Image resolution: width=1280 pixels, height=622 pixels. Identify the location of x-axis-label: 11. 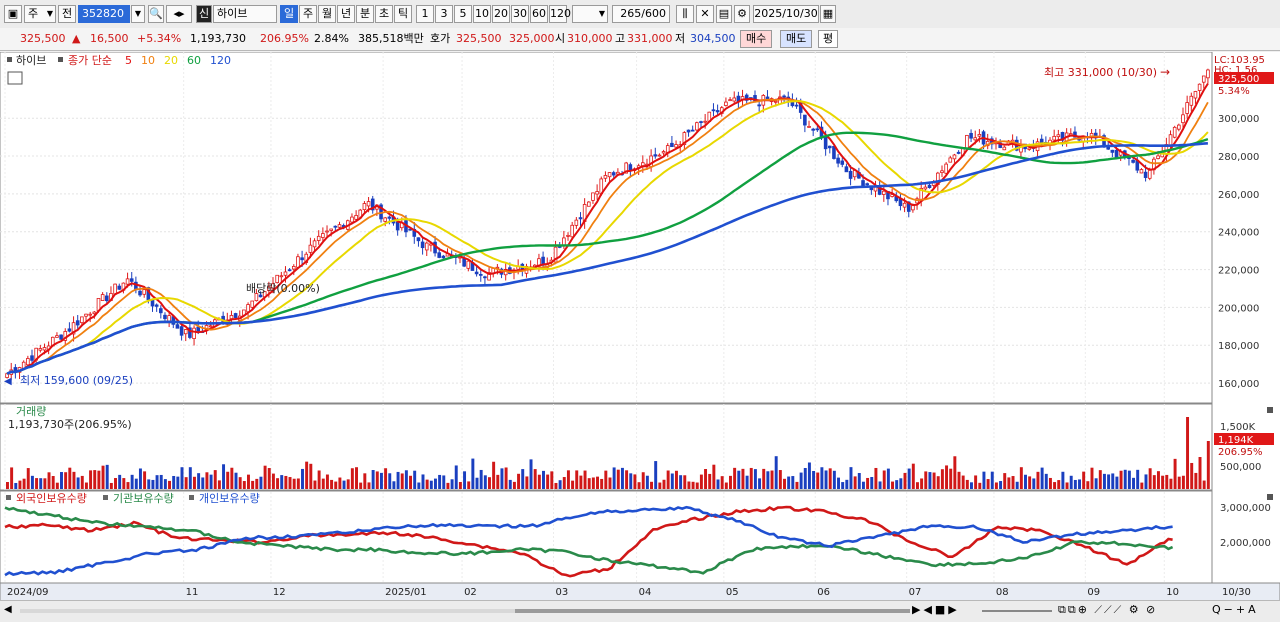
(192, 592).